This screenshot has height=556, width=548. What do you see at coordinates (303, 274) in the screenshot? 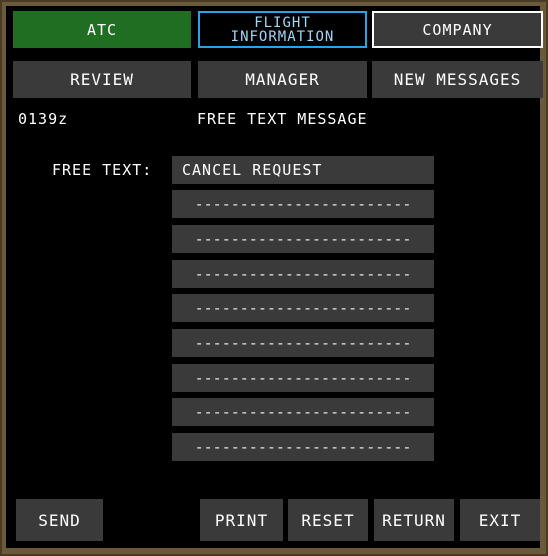
I see `free-text-line-4: ------------------------` at bounding box center [303, 274].